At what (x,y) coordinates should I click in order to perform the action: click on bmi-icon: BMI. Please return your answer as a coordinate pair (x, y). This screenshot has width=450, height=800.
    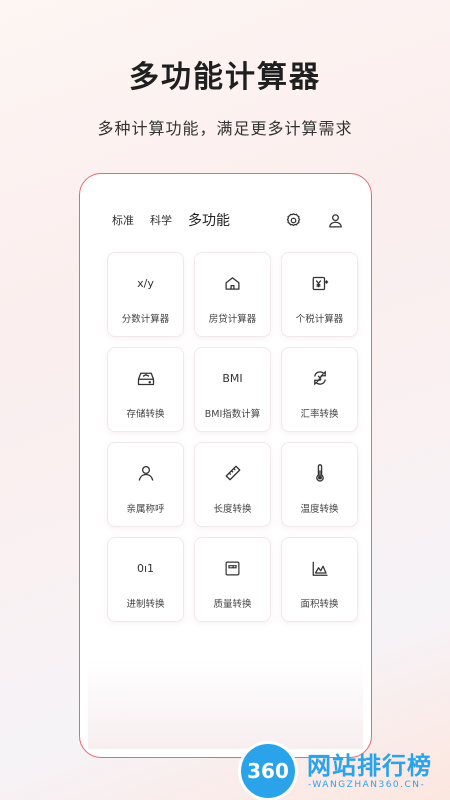
    Looking at the image, I should click on (232, 378).